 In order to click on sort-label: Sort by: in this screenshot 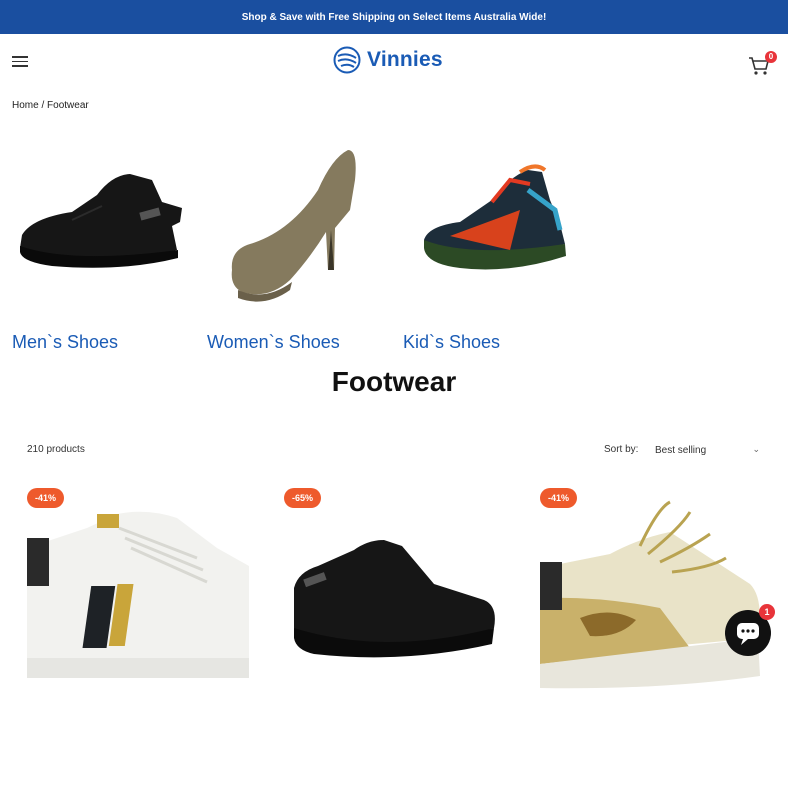, I will do `click(621, 449)`.